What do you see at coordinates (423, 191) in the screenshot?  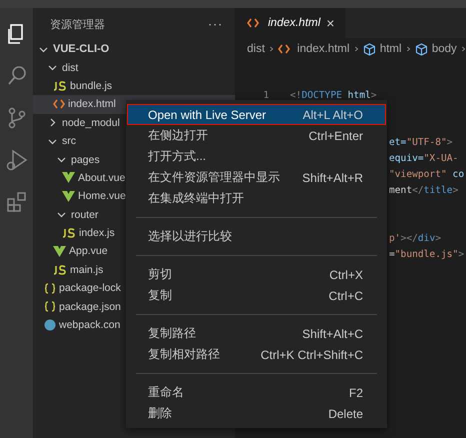 I see `code-line: ment</title>` at bounding box center [423, 191].